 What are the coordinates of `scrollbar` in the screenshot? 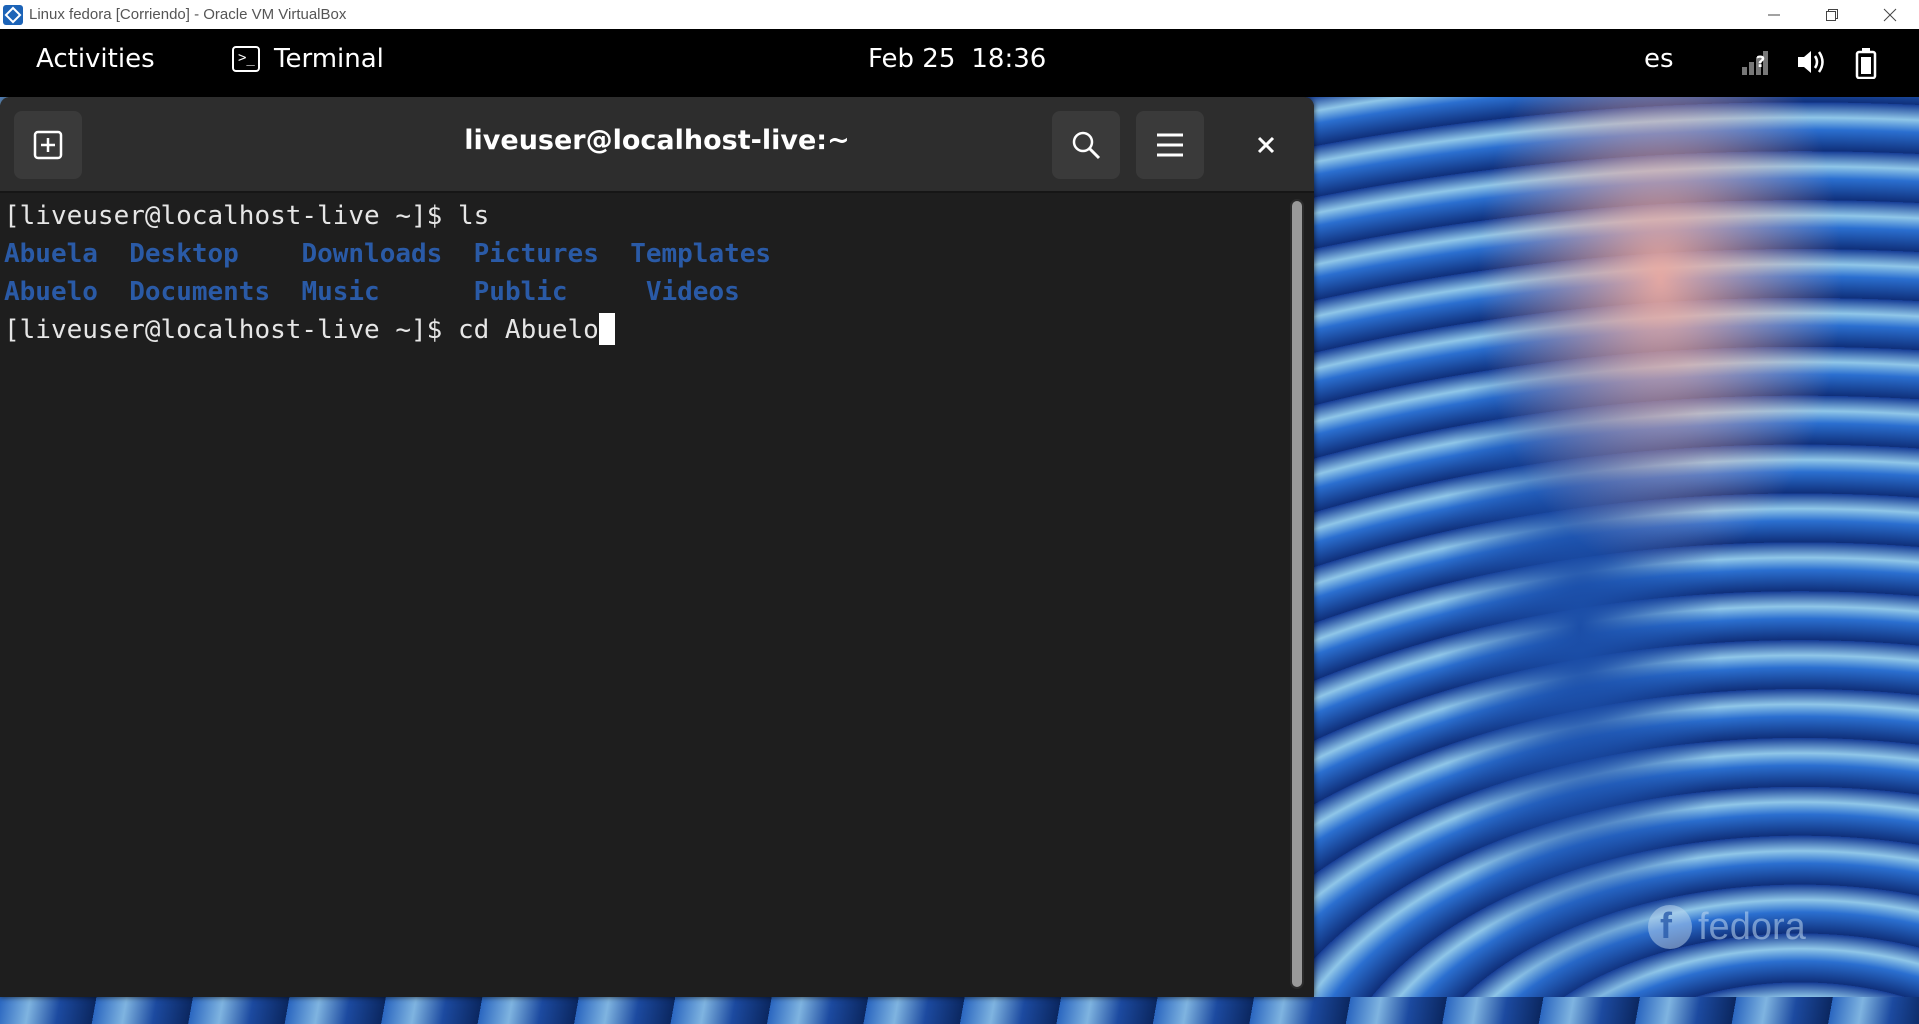 It's located at (1297, 594).